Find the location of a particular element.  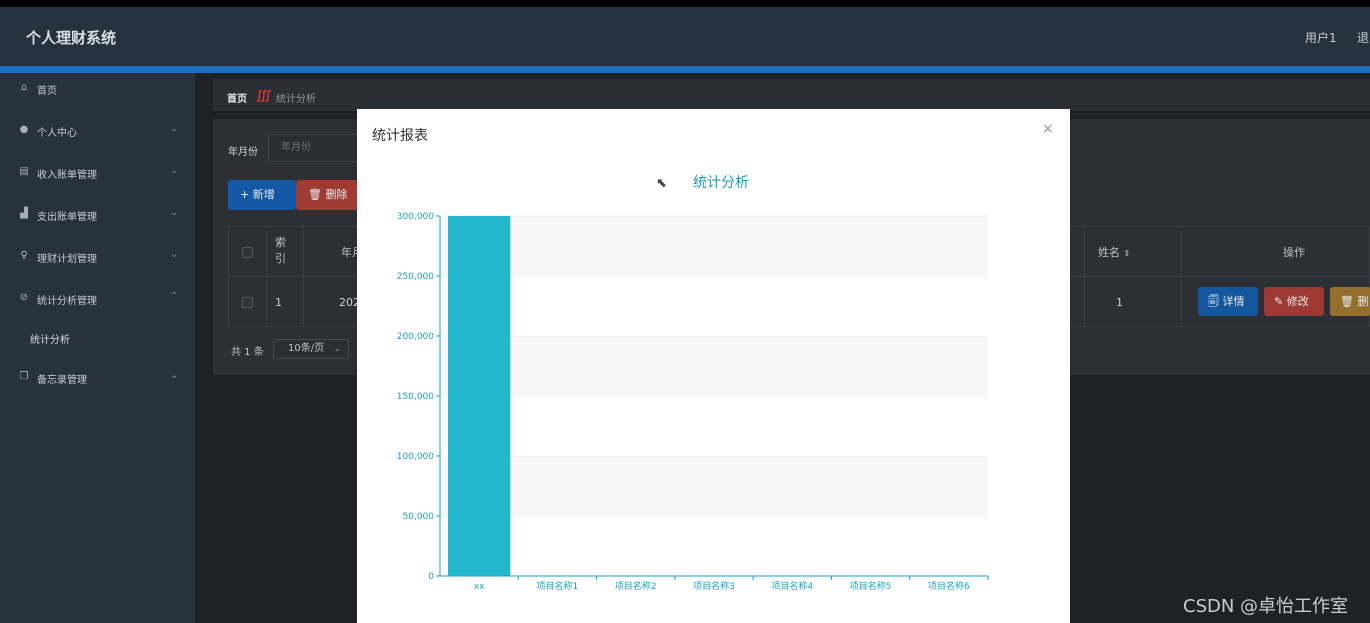

home-icon: ⌂ is located at coordinates (24, 87).